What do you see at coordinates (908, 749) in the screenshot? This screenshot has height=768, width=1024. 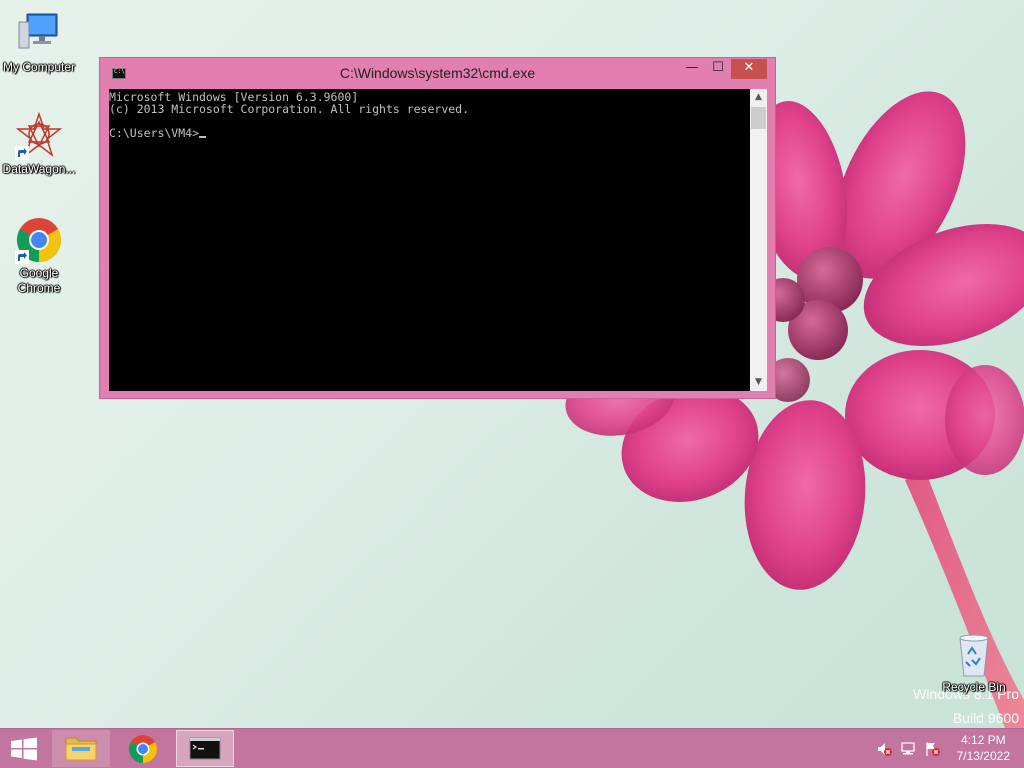 I see `network-icon` at bounding box center [908, 749].